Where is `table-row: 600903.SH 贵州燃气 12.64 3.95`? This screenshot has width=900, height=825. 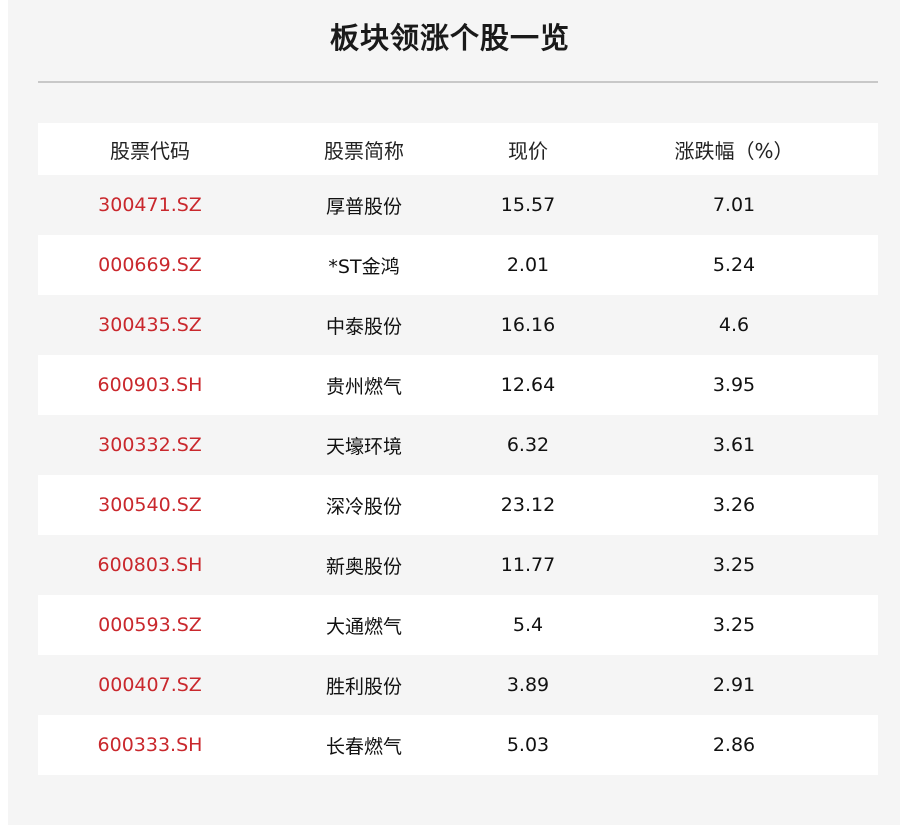
table-row: 600903.SH 贵州燃气 12.64 3.95 is located at coordinates (458, 385).